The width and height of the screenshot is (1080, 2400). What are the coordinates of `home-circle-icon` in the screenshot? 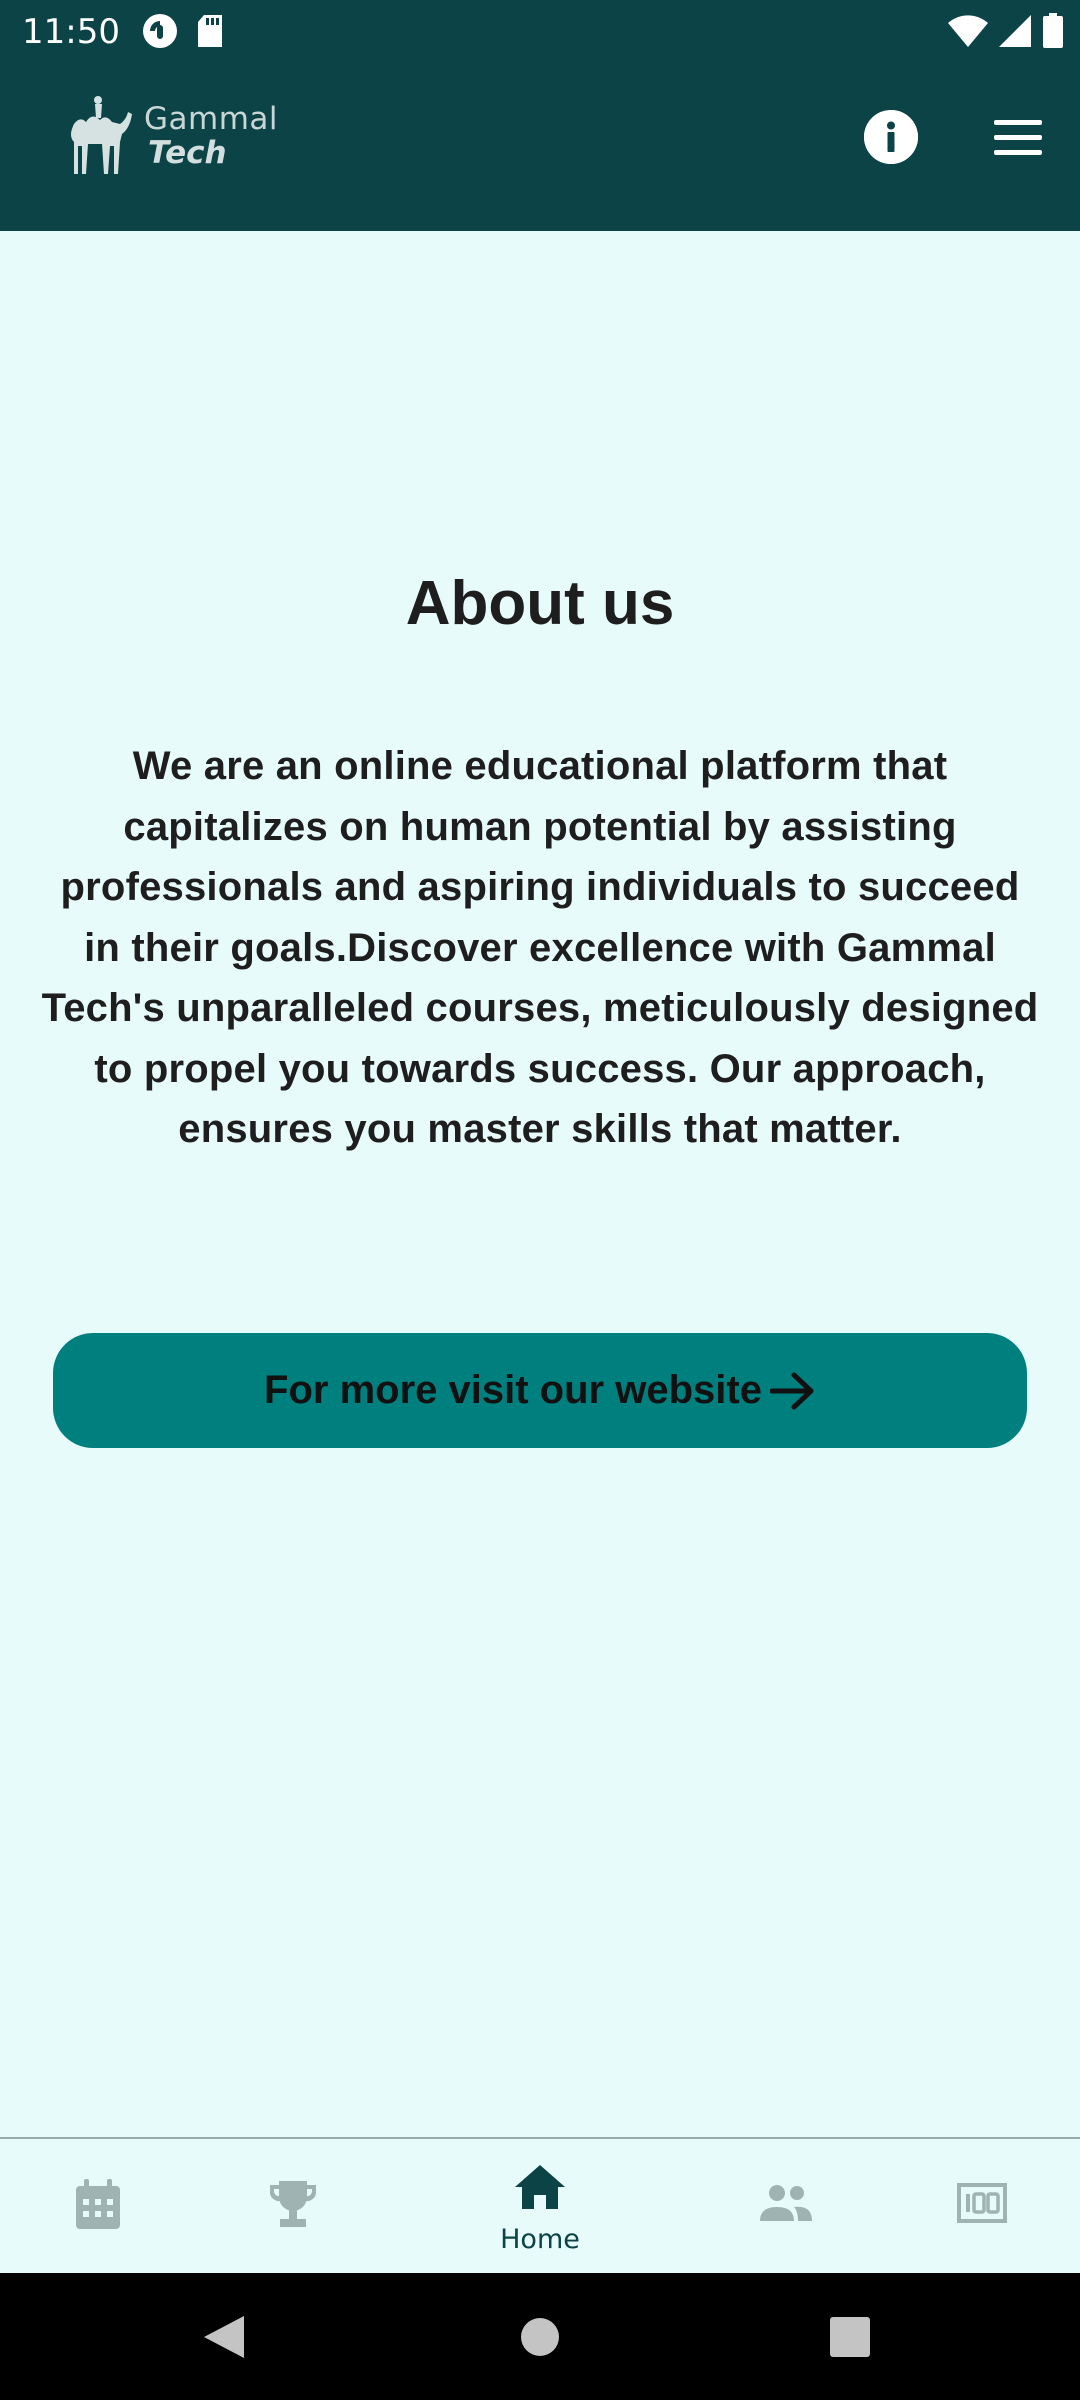 It's located at (540, 2337).